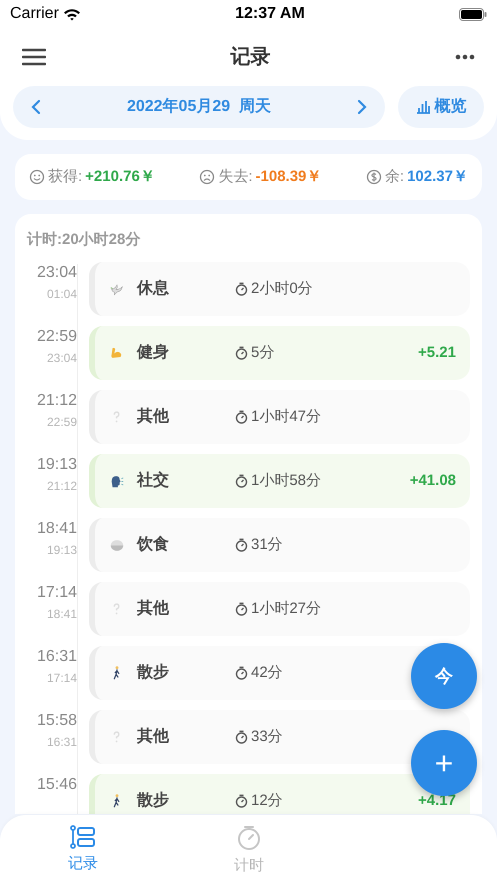  What do you see at coordinates (153, 288) in the screenshot?
I see `activity-name: 休息` at bounding box center [153, 288].